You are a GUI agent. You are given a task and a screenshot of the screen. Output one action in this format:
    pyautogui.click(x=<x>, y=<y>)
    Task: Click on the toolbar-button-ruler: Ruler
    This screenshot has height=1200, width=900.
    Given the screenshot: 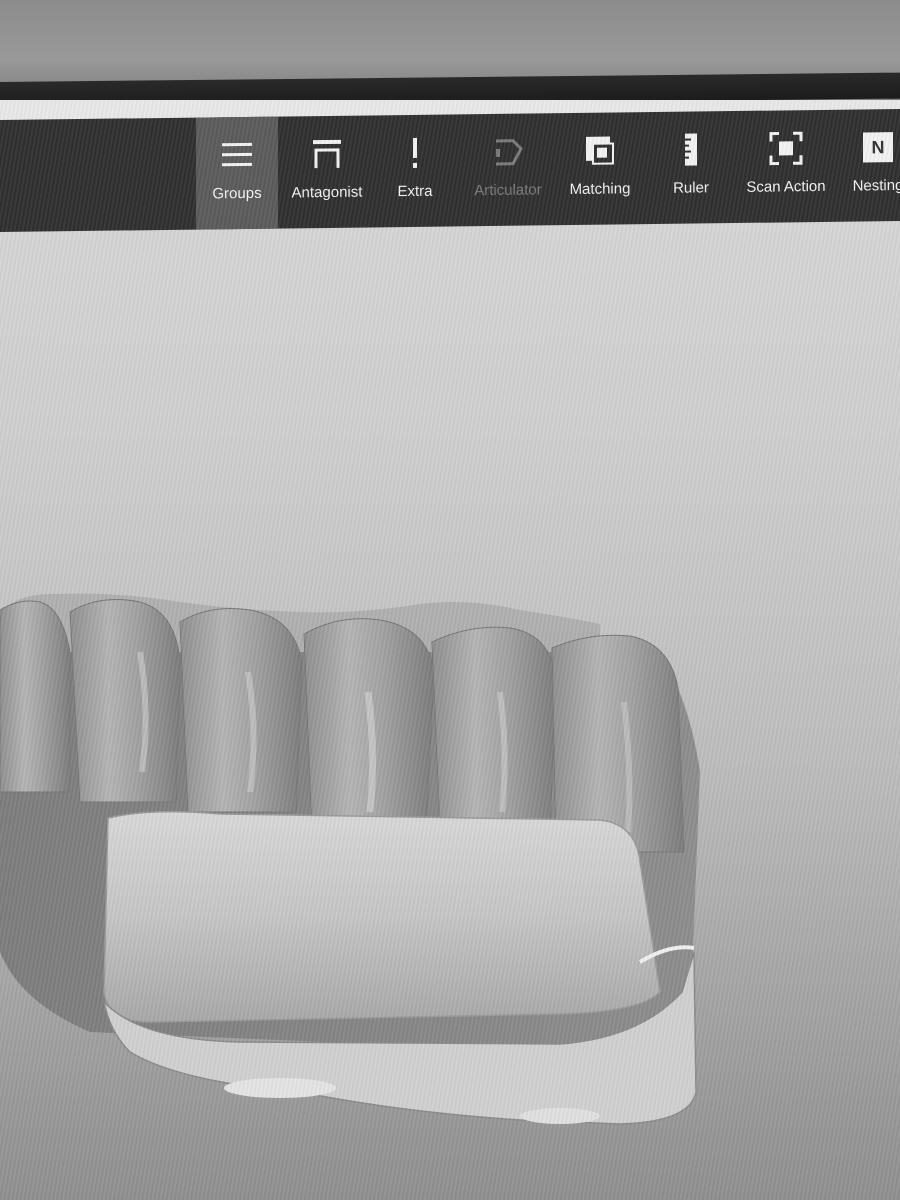 What is the action you would take?
    pyautogui.click(x=691, y=167)
    